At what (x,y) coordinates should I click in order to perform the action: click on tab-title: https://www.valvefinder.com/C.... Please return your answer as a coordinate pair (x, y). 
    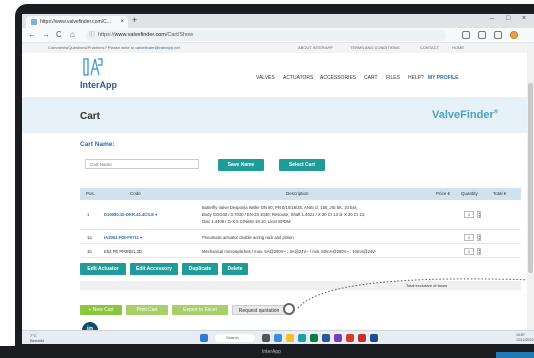
    Looking at the image, I should click on (75, 22).